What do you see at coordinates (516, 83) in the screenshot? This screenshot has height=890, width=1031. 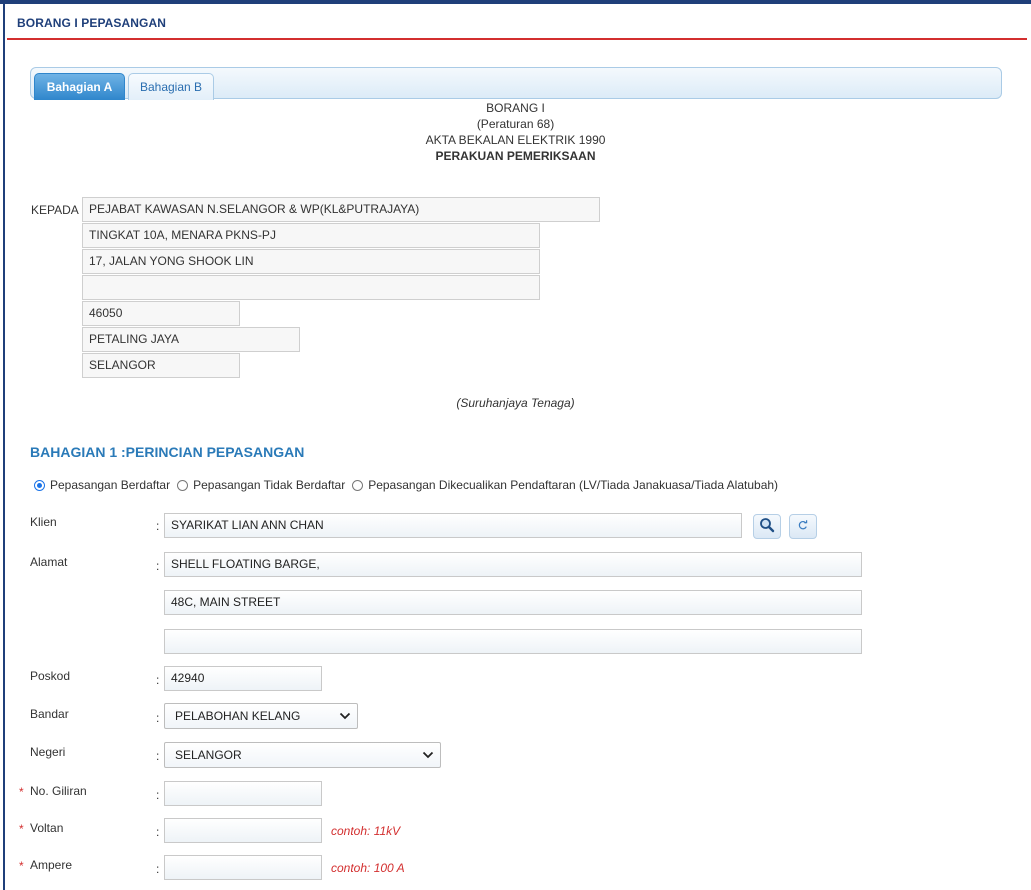 I see `tab-bar: Bahagian A Bahagian B` at bounding box center [516, 83].